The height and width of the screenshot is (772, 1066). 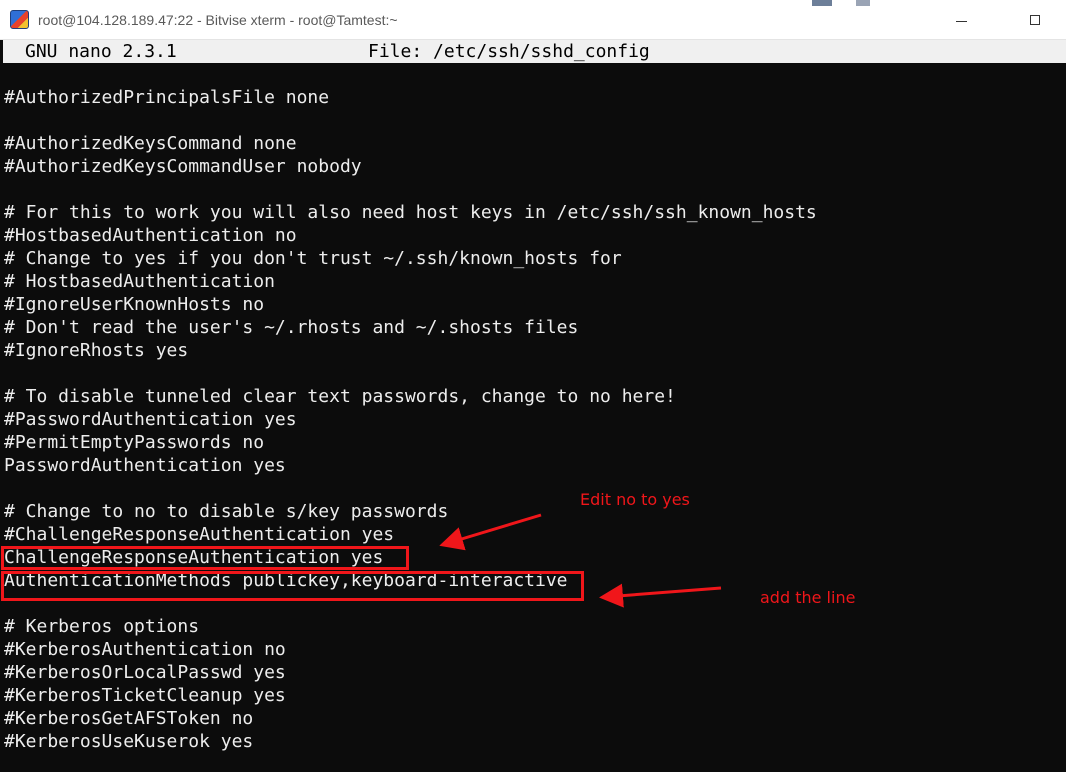 What do you see at coordinates (19, 19) in the screenshot?
I see `bitvise-app-icon` at bounding box center [19, 19].